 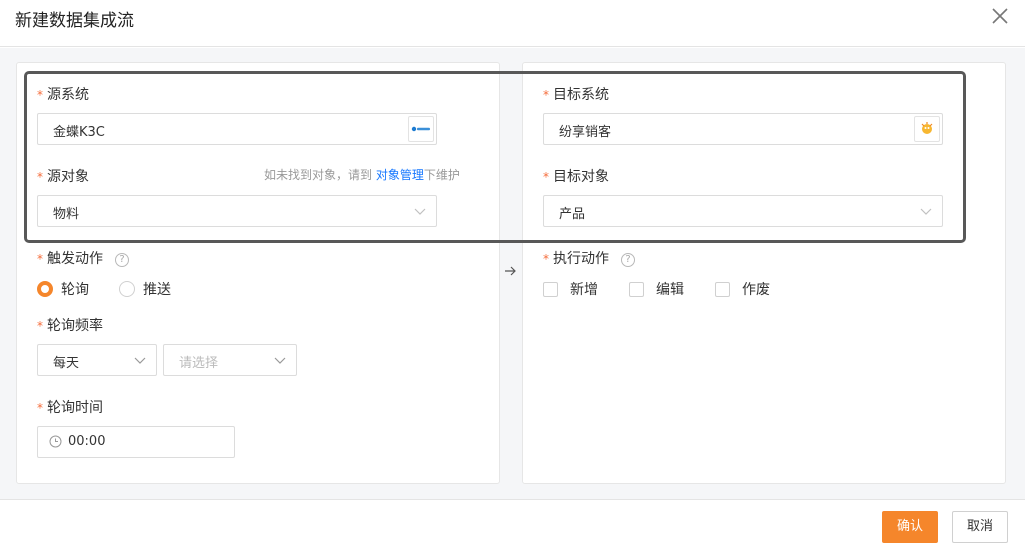 I want to click on target-system-field: 纷享销客, so click(x=743, y=129).